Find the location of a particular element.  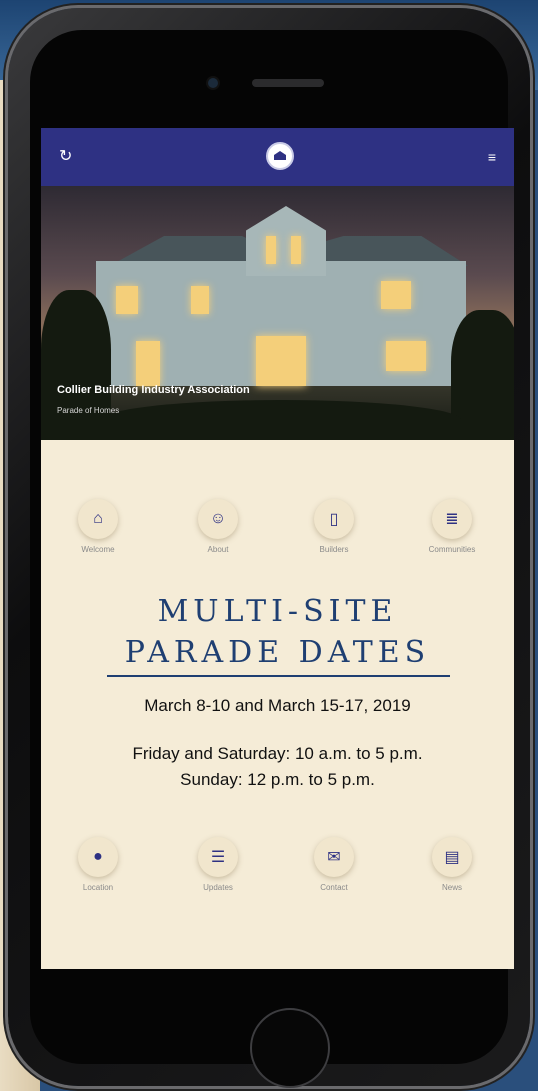

nav-contact: ✉ Contact is located at coordinates (334, 864).